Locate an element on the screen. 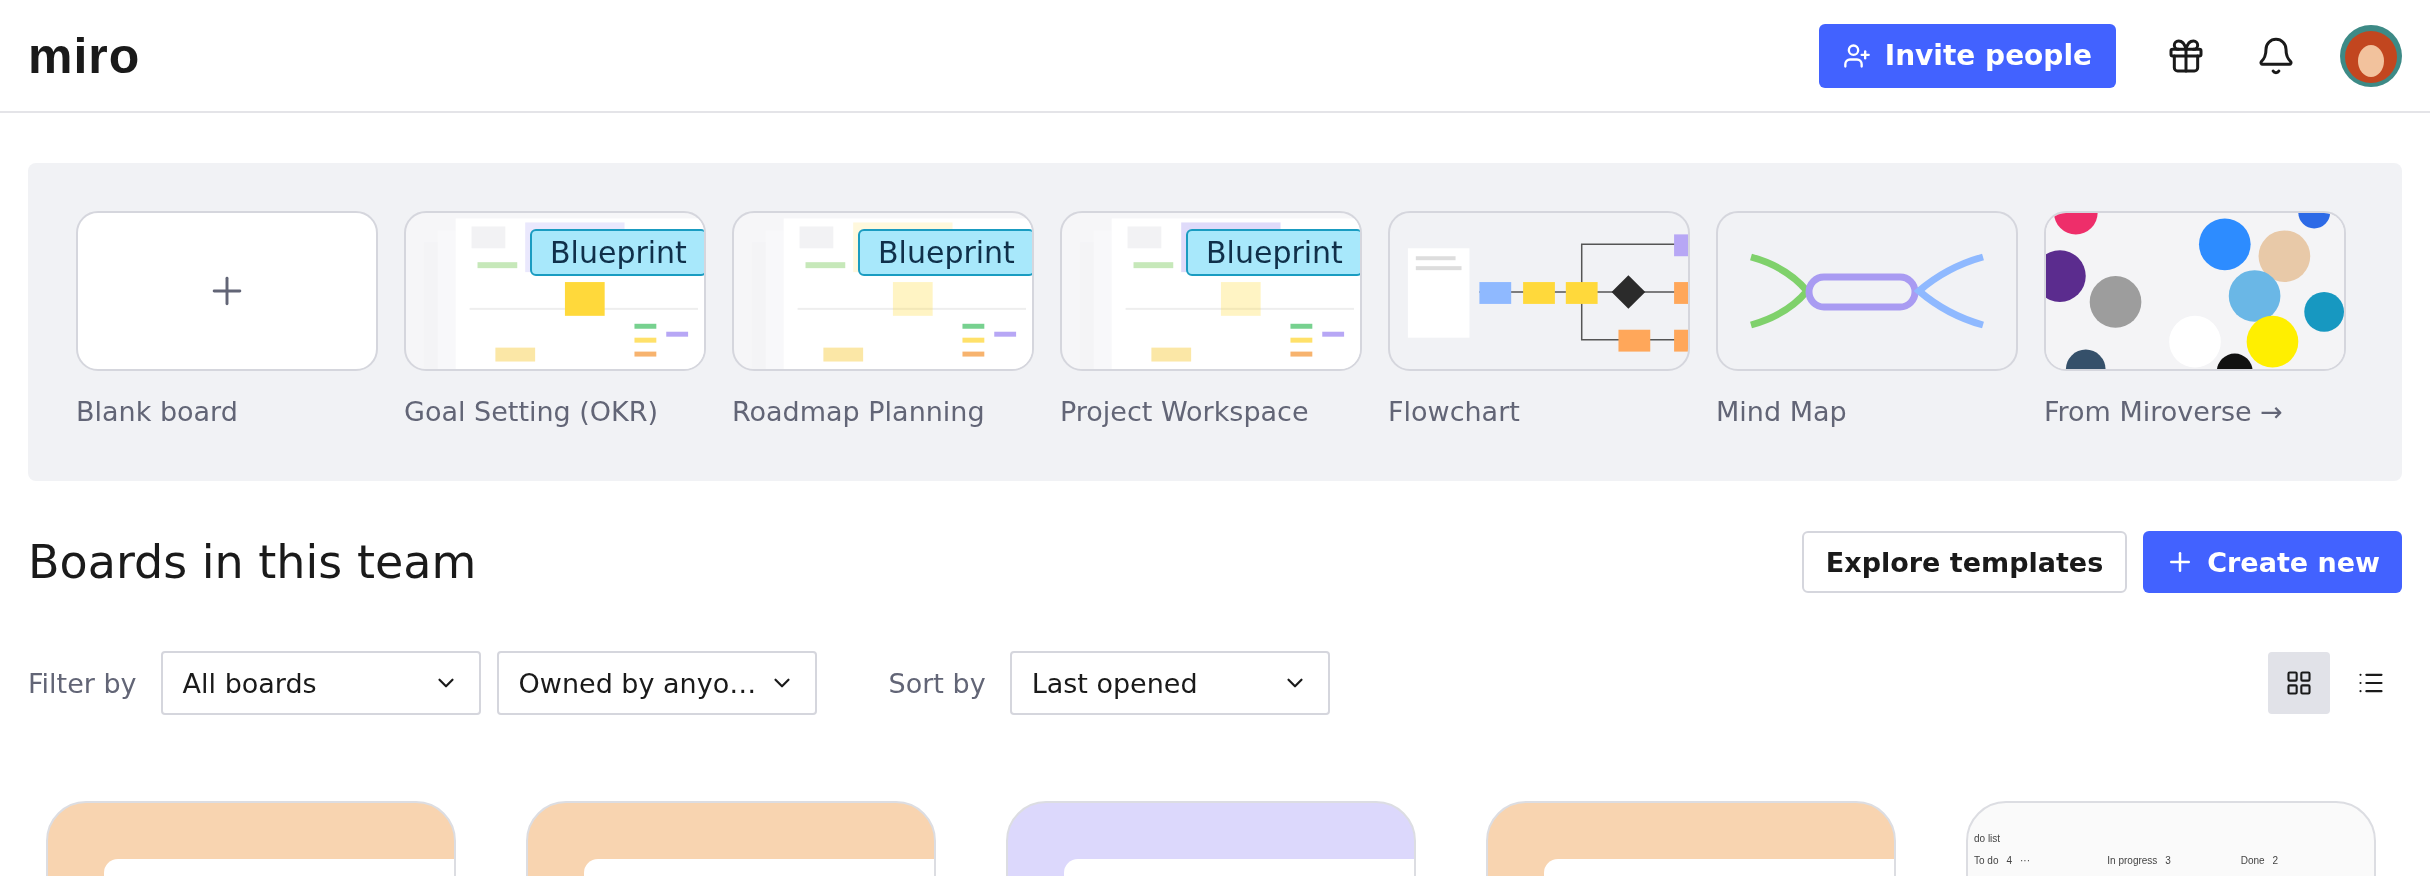 The height and width of the screenshot is (876, 2430). template-label: Goal Setting (OKR) is located at coordinates (555, 412).